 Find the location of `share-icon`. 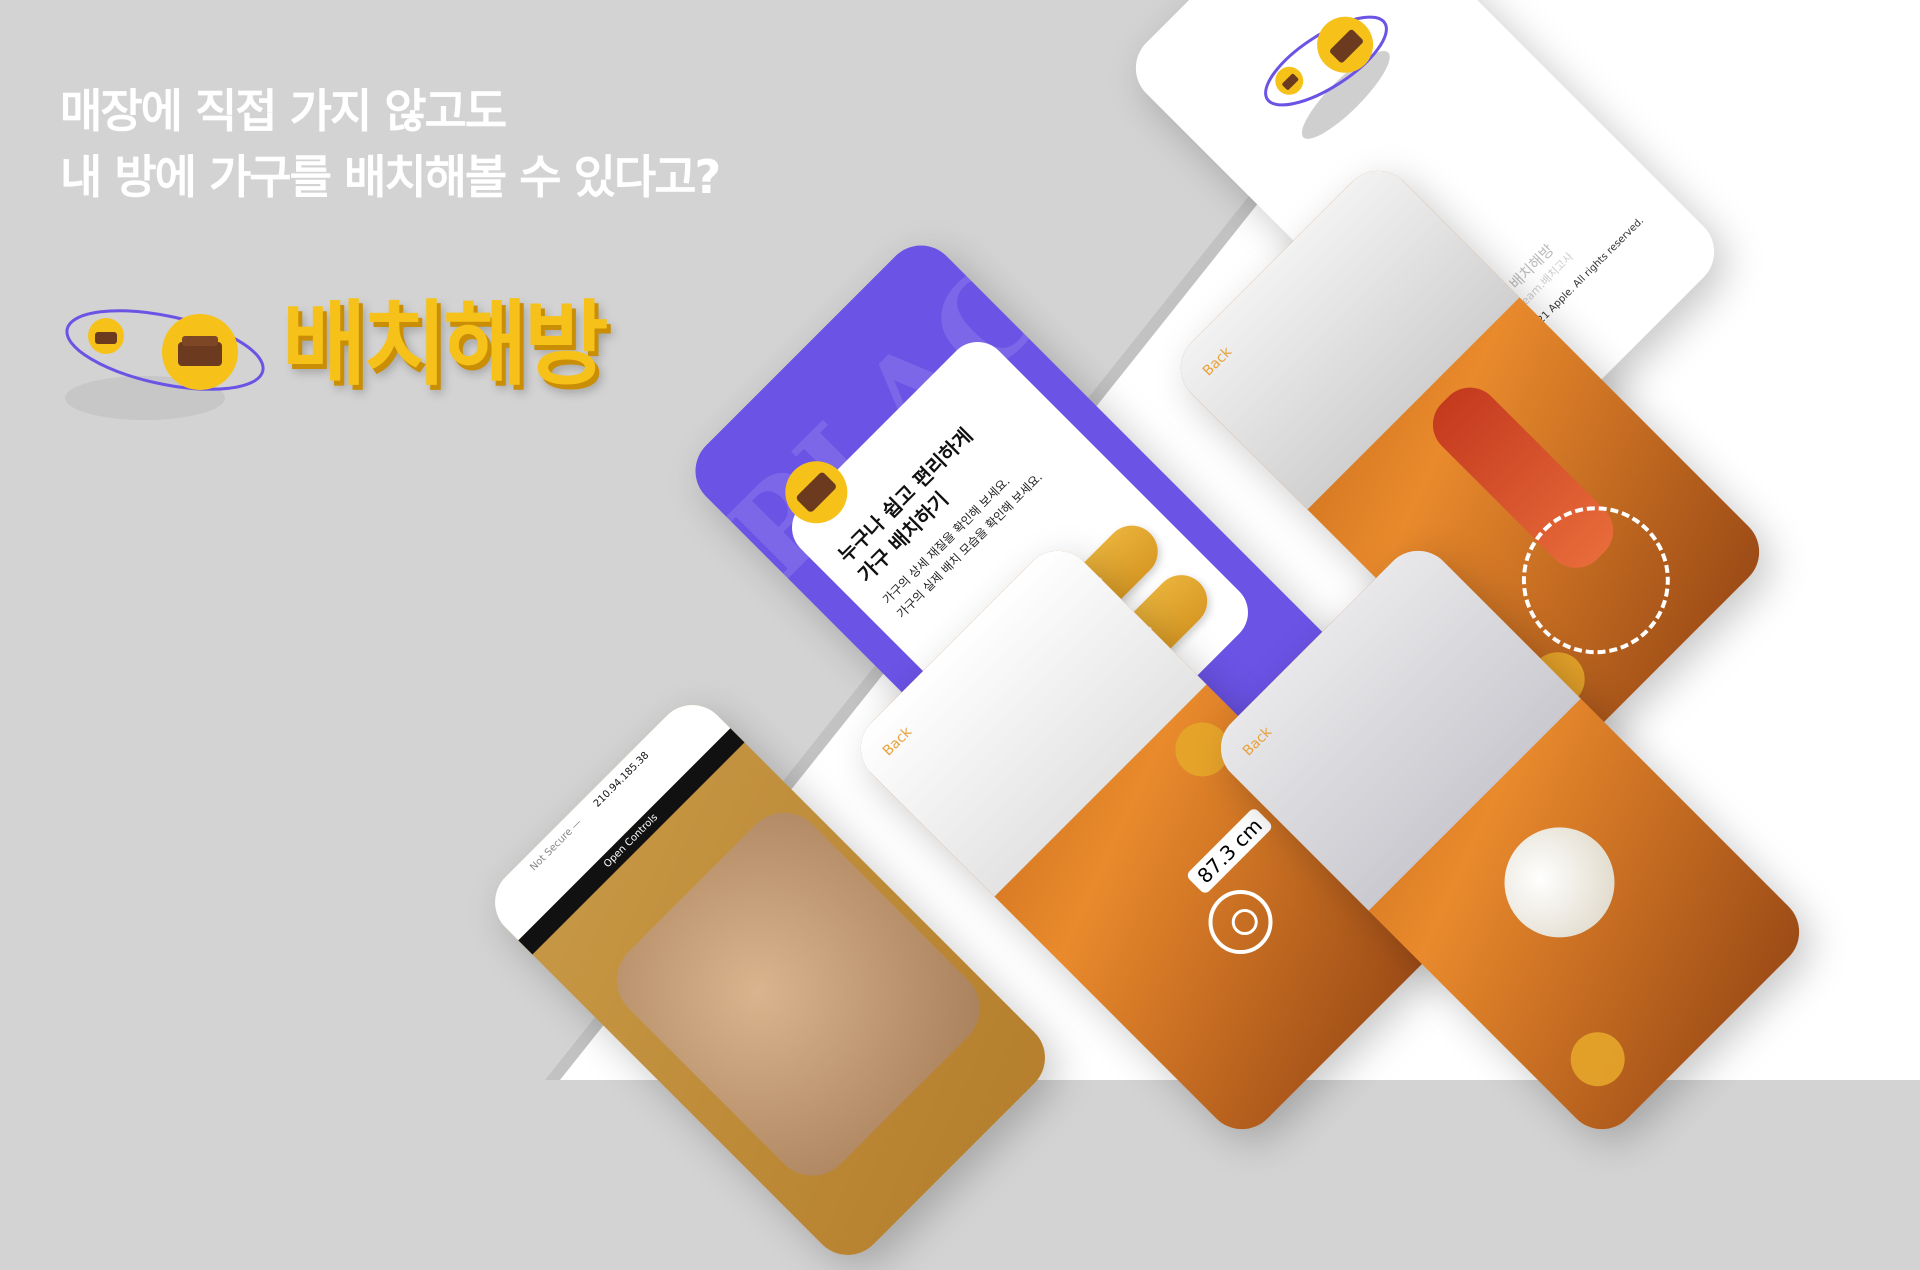

share-icon is located at coordinates (1597, 1059).